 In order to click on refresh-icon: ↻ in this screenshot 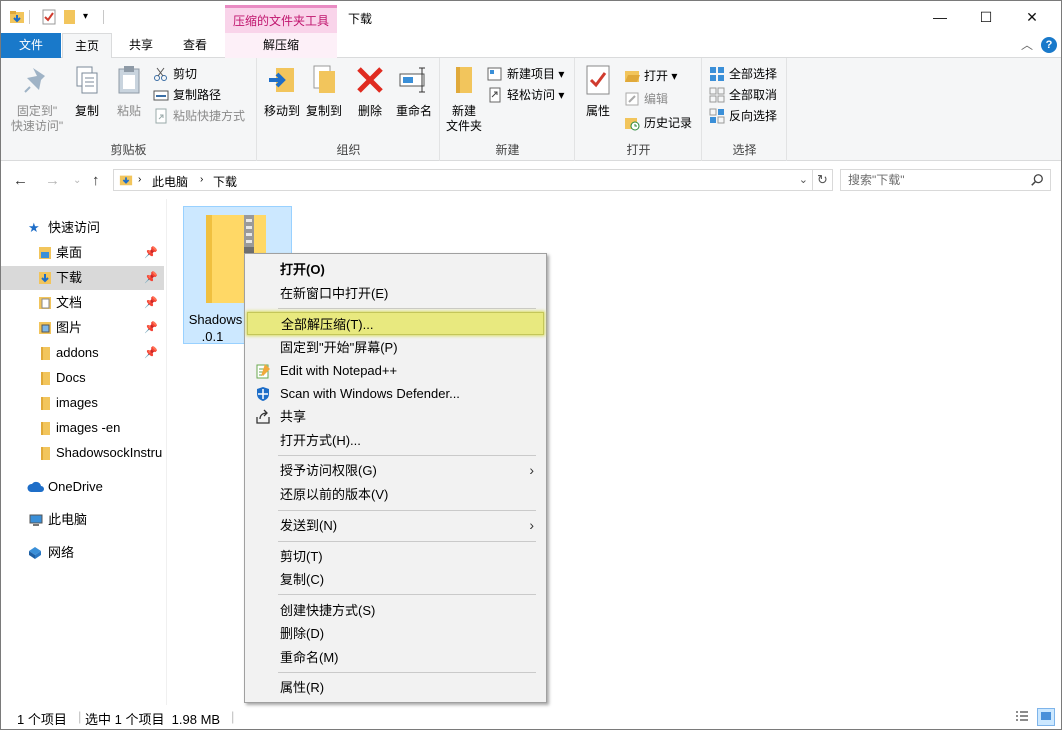, I will do `click(823, 180)`.